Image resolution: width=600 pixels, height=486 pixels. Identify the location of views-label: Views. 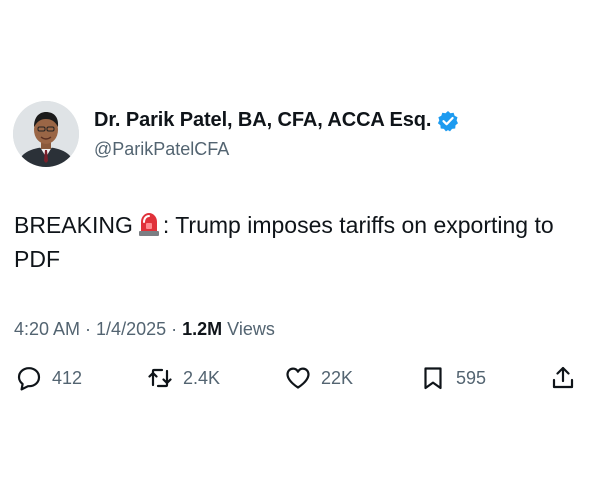
(251, 329).